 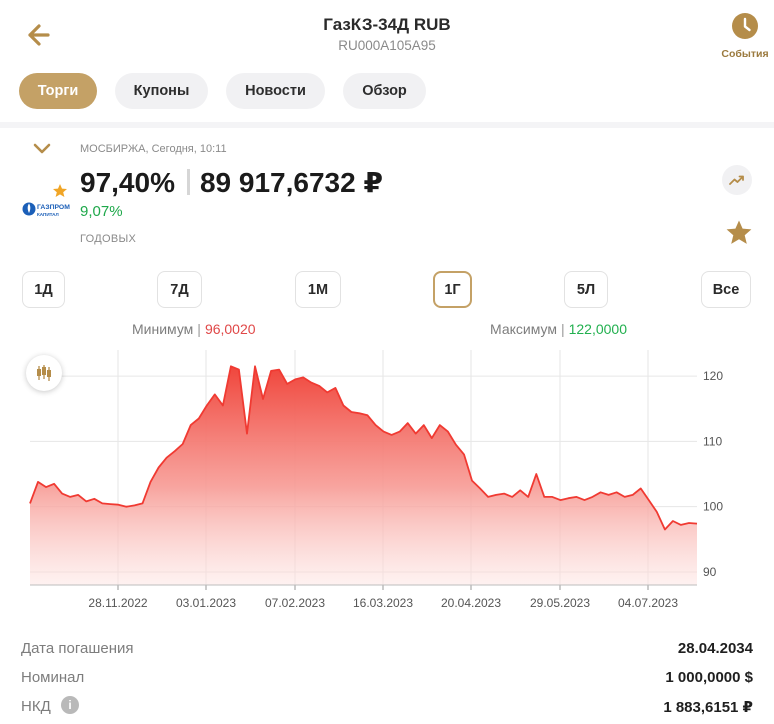 What do you see at coordinates (179, 289) in the screenshot?
I see `period-7d: 7Д` at bounding box center [179, 289].